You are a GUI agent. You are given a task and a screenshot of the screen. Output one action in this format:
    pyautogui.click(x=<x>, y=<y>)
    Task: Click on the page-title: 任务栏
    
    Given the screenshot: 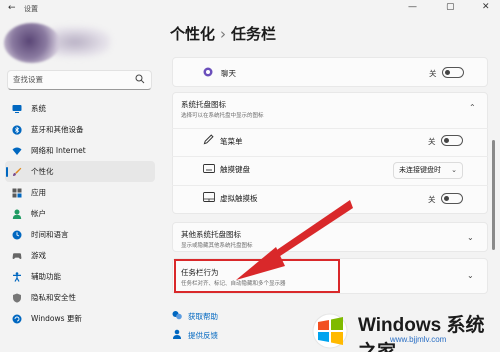 What is the action you would take?
    pyautogui.click(x=254, y=34)
    